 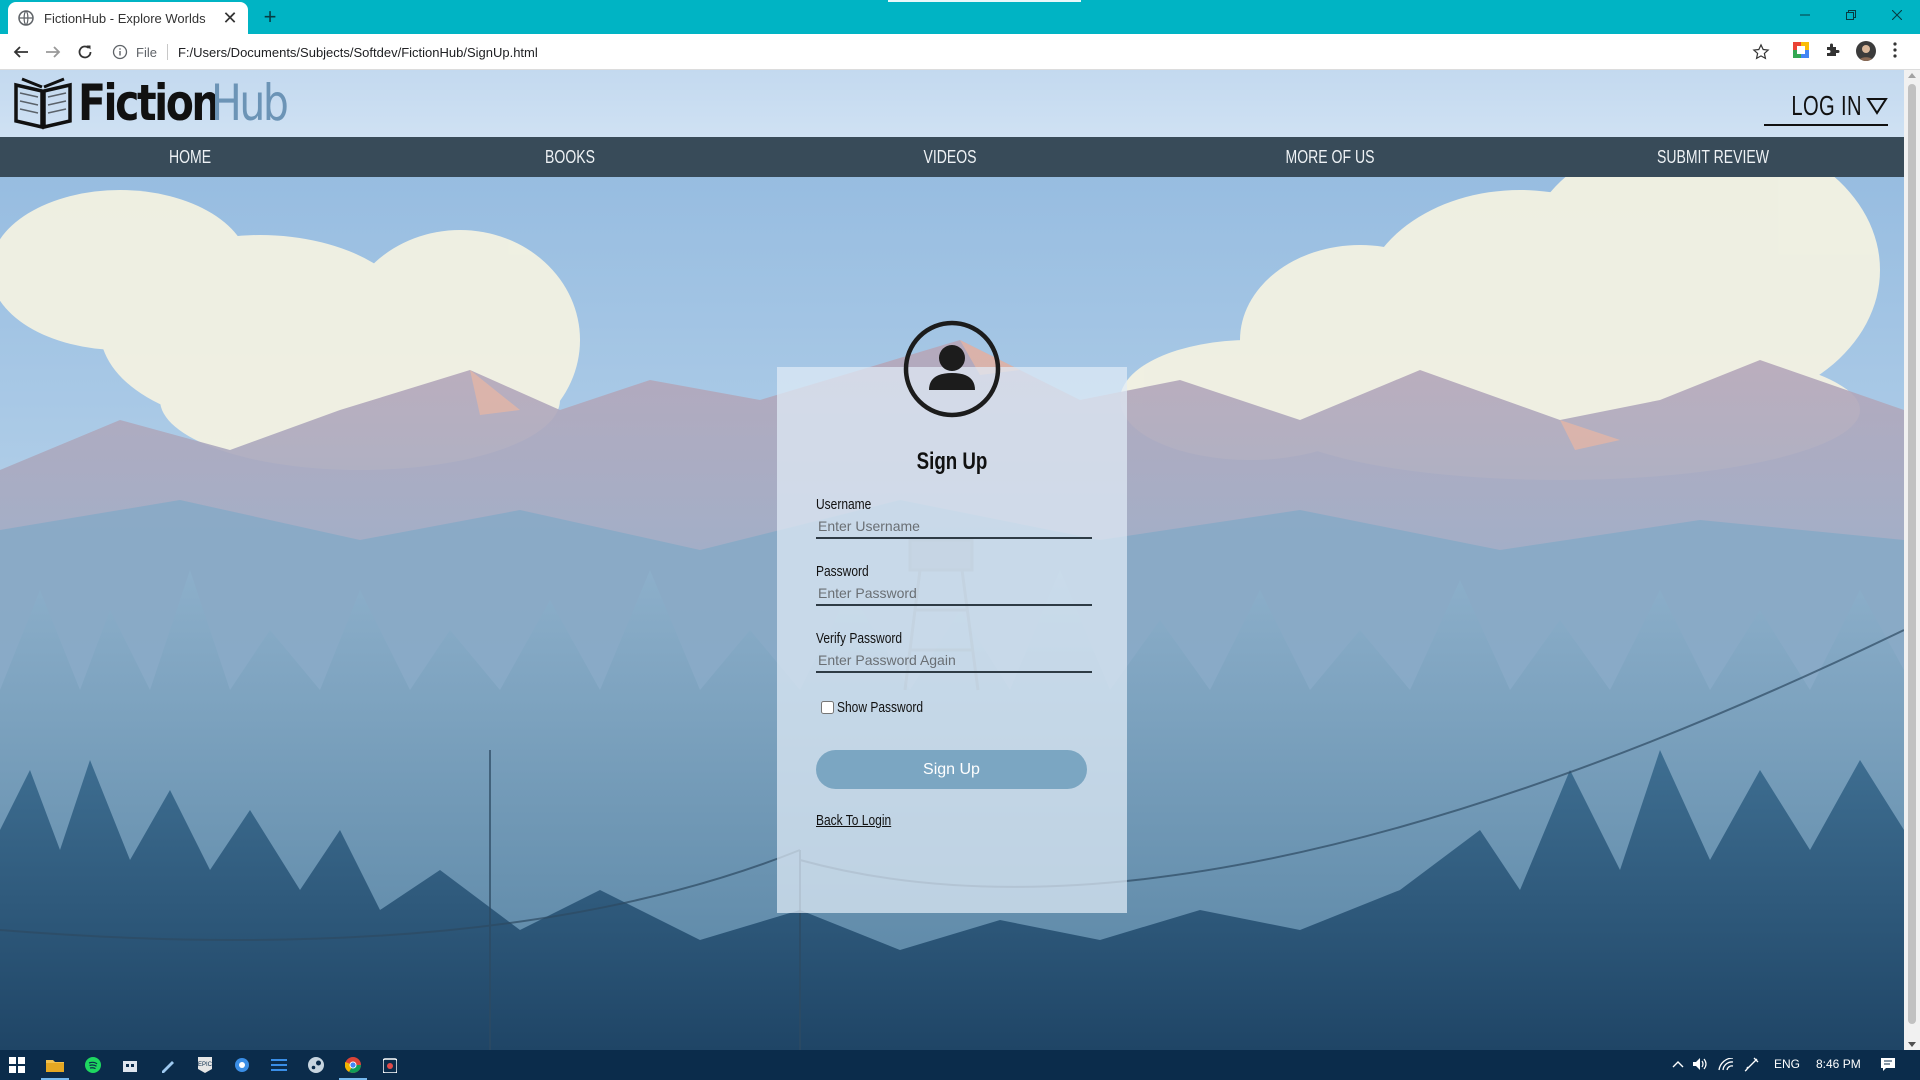 I want to click on login-label: LOG IN, so click(x=1826, y=105).